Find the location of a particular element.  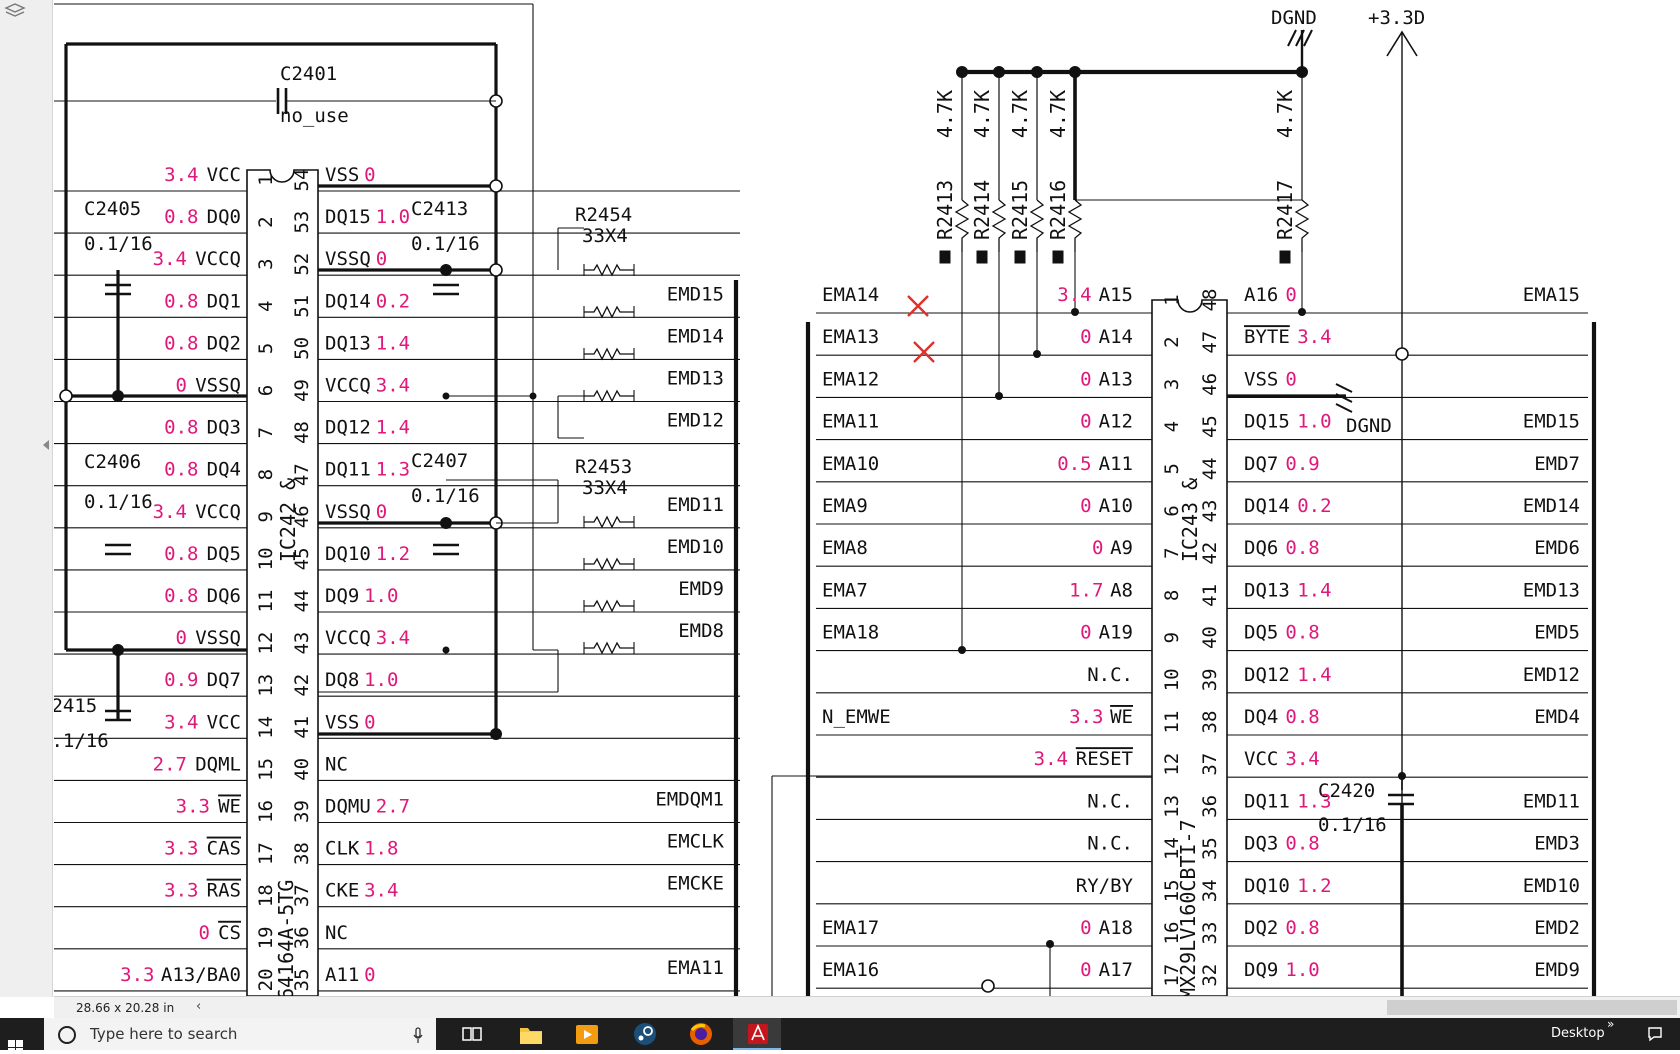

ic242-pin-num: 50 is located at coordinates (302, 348).